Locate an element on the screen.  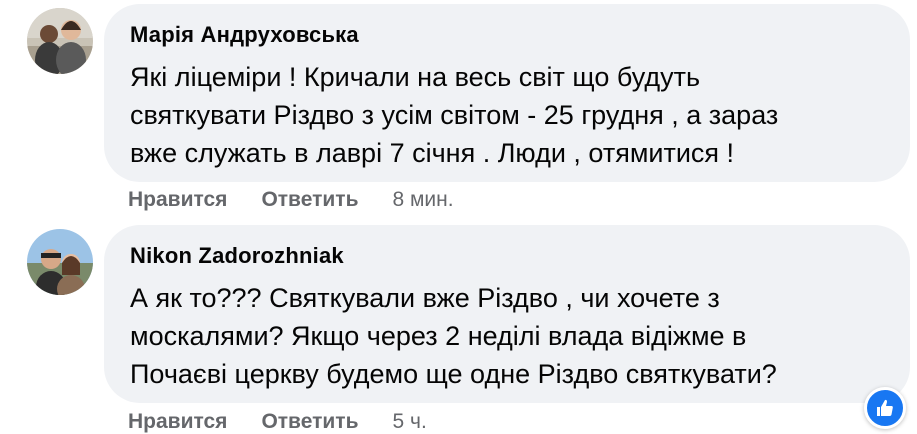
reaction-badge is located at coordinates (885, 408).